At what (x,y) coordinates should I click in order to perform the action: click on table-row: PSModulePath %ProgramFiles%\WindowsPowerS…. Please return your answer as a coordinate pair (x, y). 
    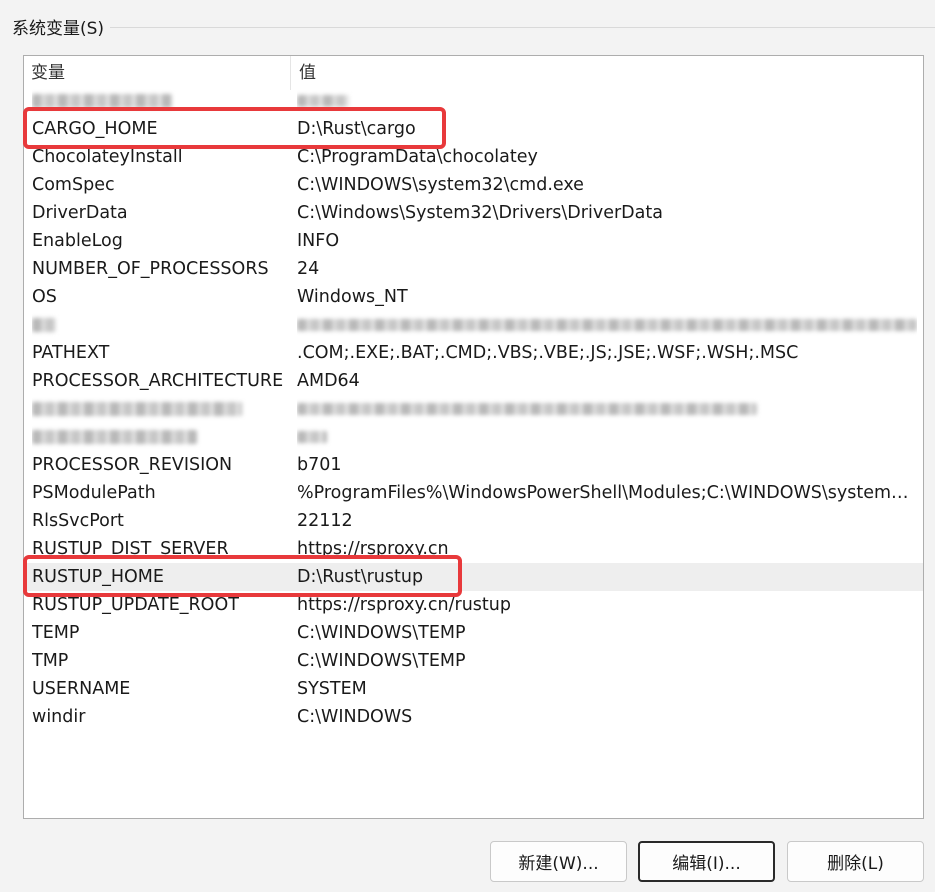
    Looking at the image, I should click on (473, 493).